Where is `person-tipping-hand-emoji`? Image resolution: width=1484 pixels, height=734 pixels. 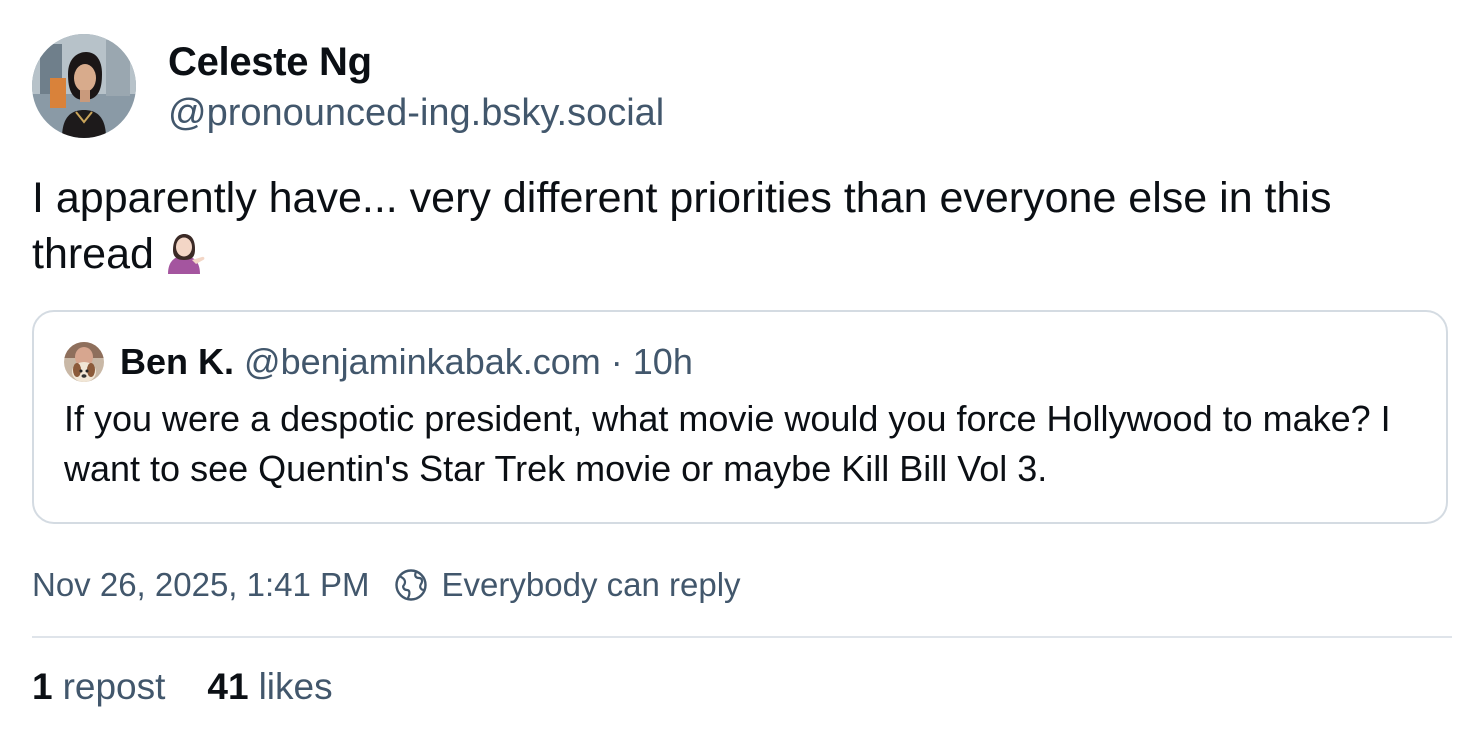
person-tipping-hand-emoji is located at coordinates (184, 252).